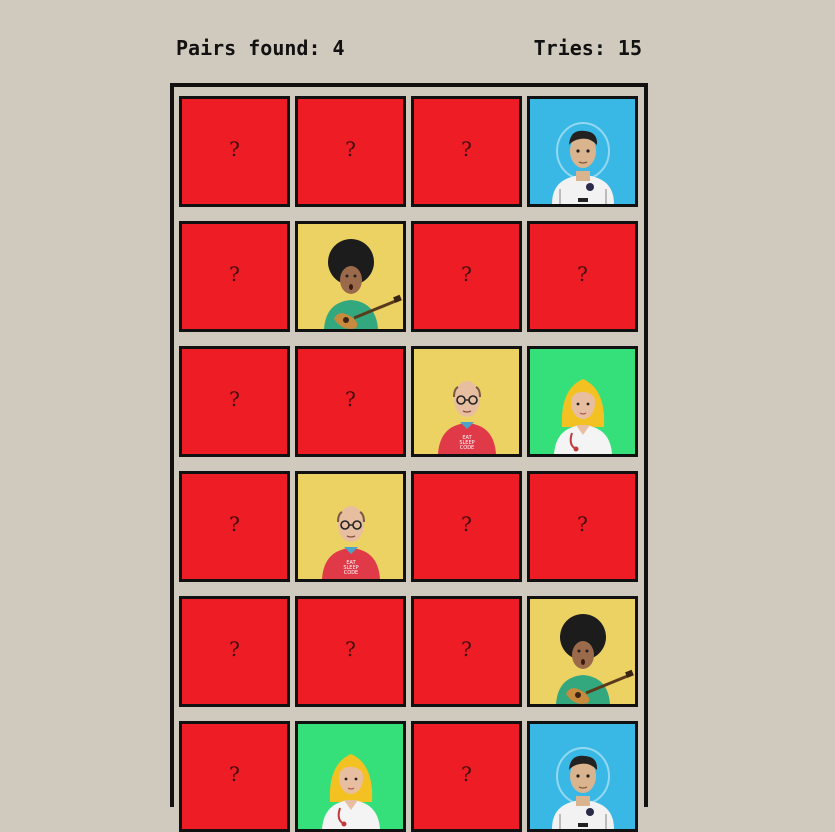  Describe the element at coordinates (409, 49) in the screenshot. I see `score-bar: Pairs found: 4 Tries: 15` at that location.